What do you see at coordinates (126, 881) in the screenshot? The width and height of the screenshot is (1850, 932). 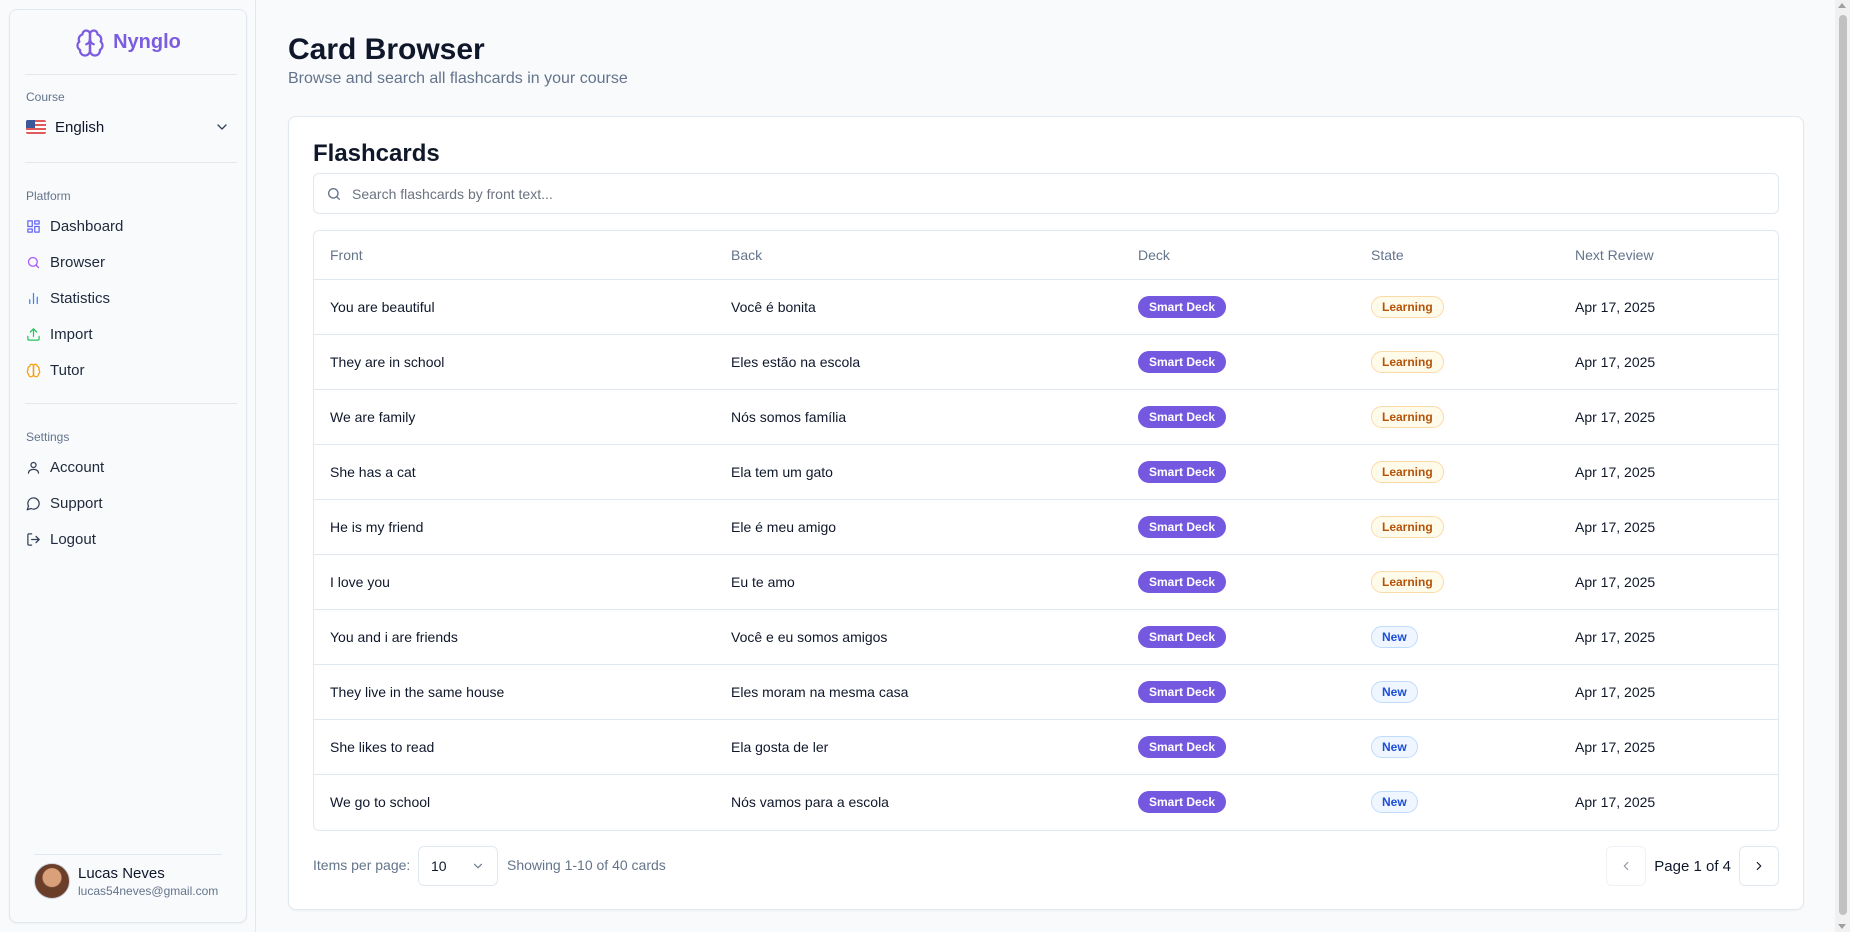 I see `user-profile: Lucas Neves lucas54neves@gmail.com` at bounding box center [126, 881].